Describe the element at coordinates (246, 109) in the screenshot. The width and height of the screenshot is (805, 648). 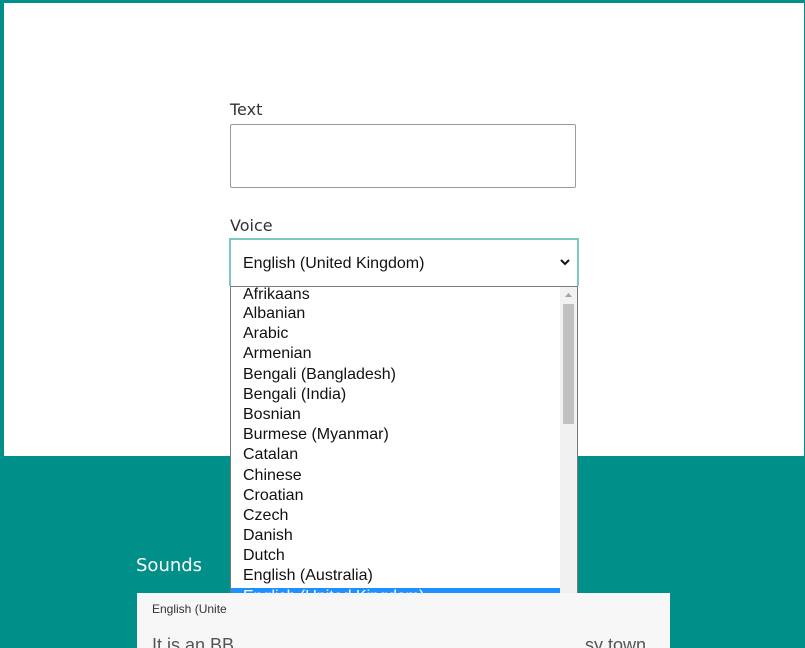
I see `text-label: Text` at that location.